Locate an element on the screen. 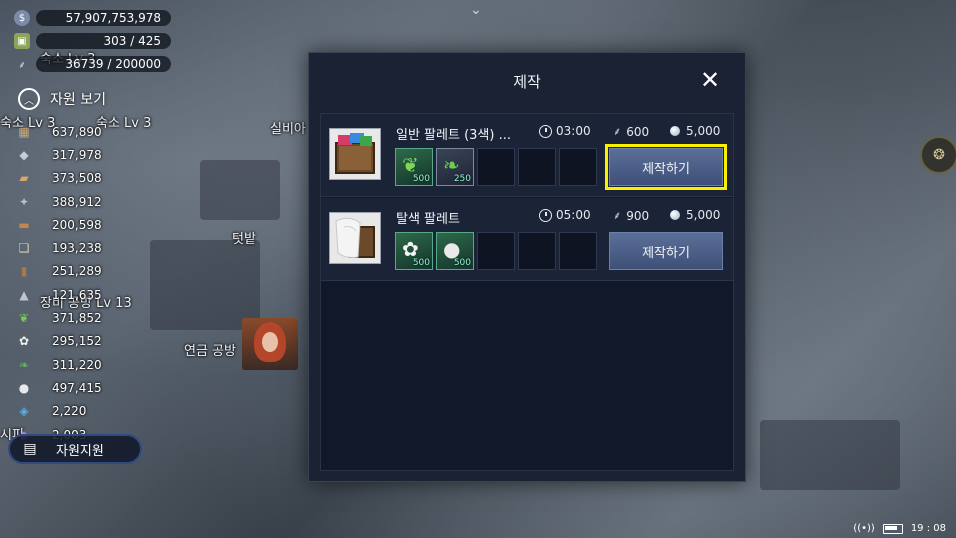  resource-item: ● 497,415 is located at coordinates (58, 387).